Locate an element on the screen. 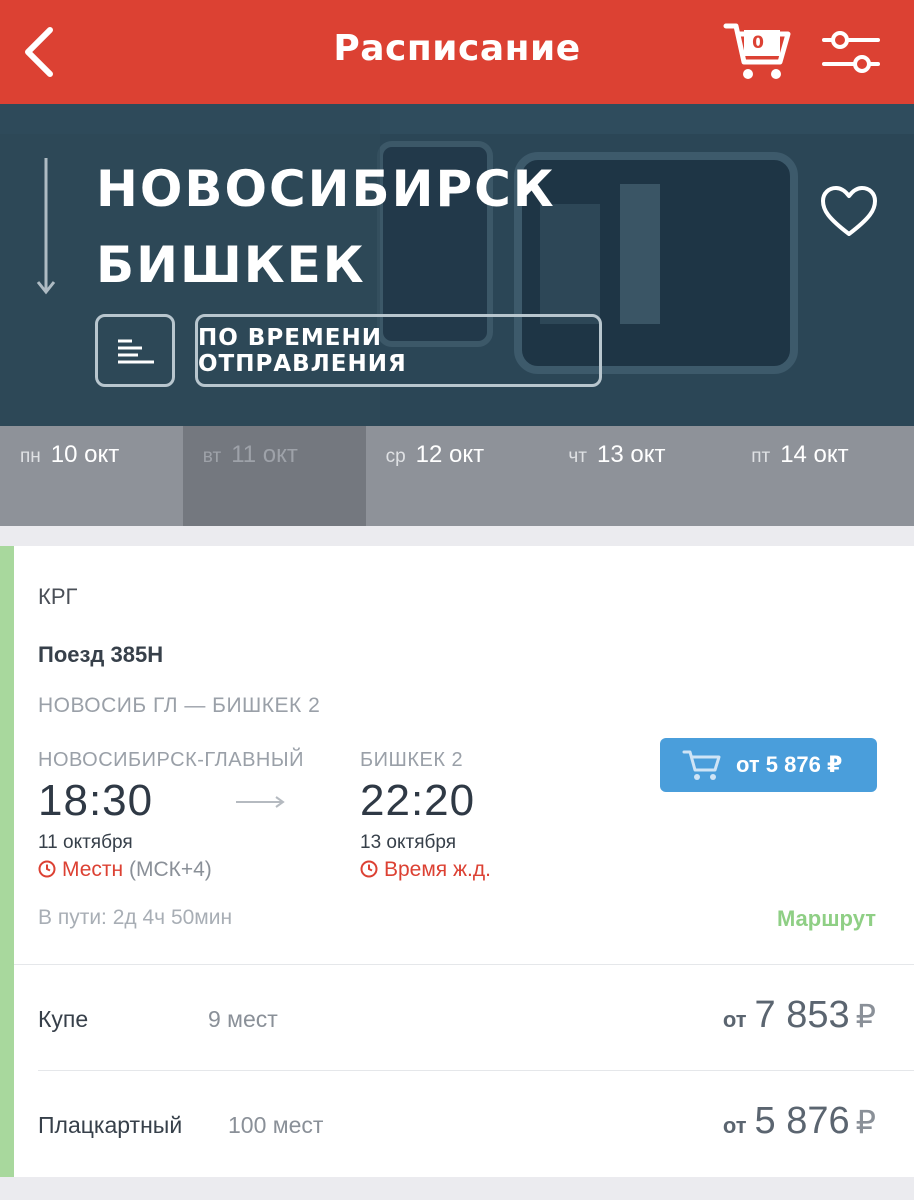 The height and width of the screenshot is (1200, 914). seat-price: от 7 853 ₽ is located at coordinates (799, 1015).